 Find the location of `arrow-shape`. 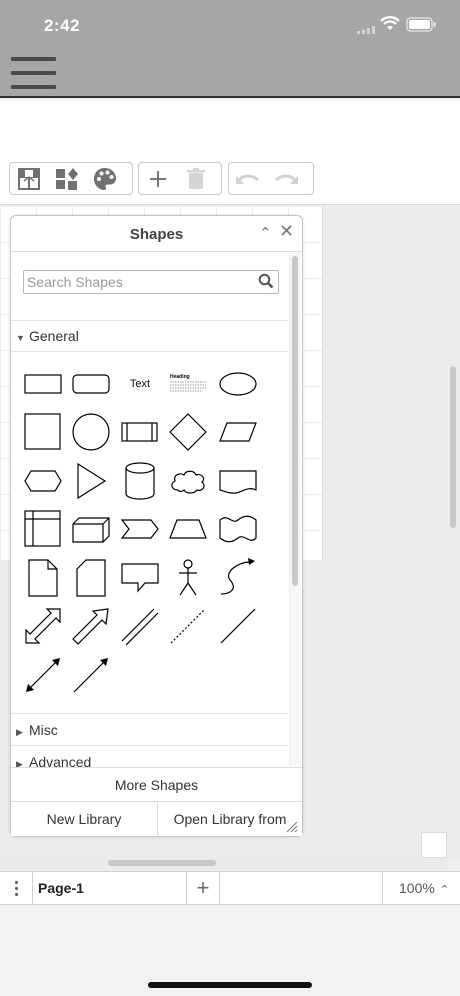

arrow-shape is located at coordinates (91, 626).